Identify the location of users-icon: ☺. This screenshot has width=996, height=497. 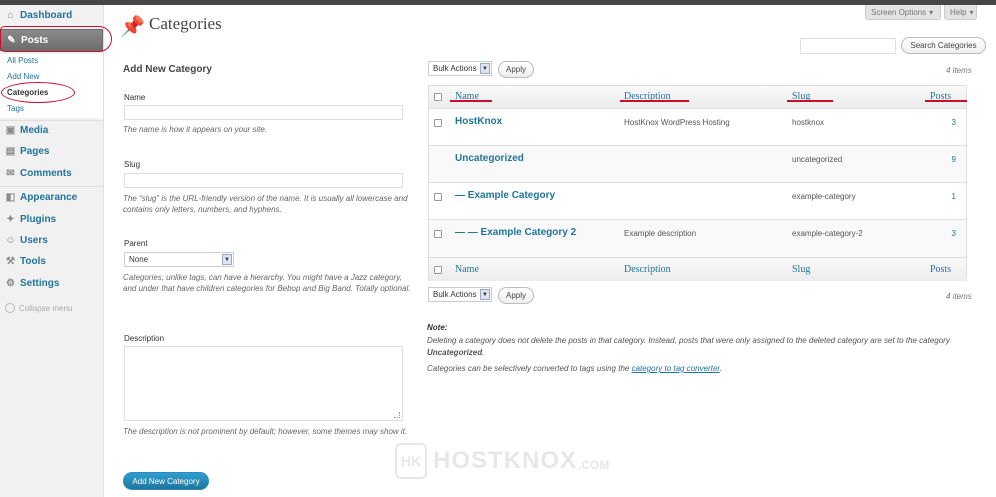
(10, 240).